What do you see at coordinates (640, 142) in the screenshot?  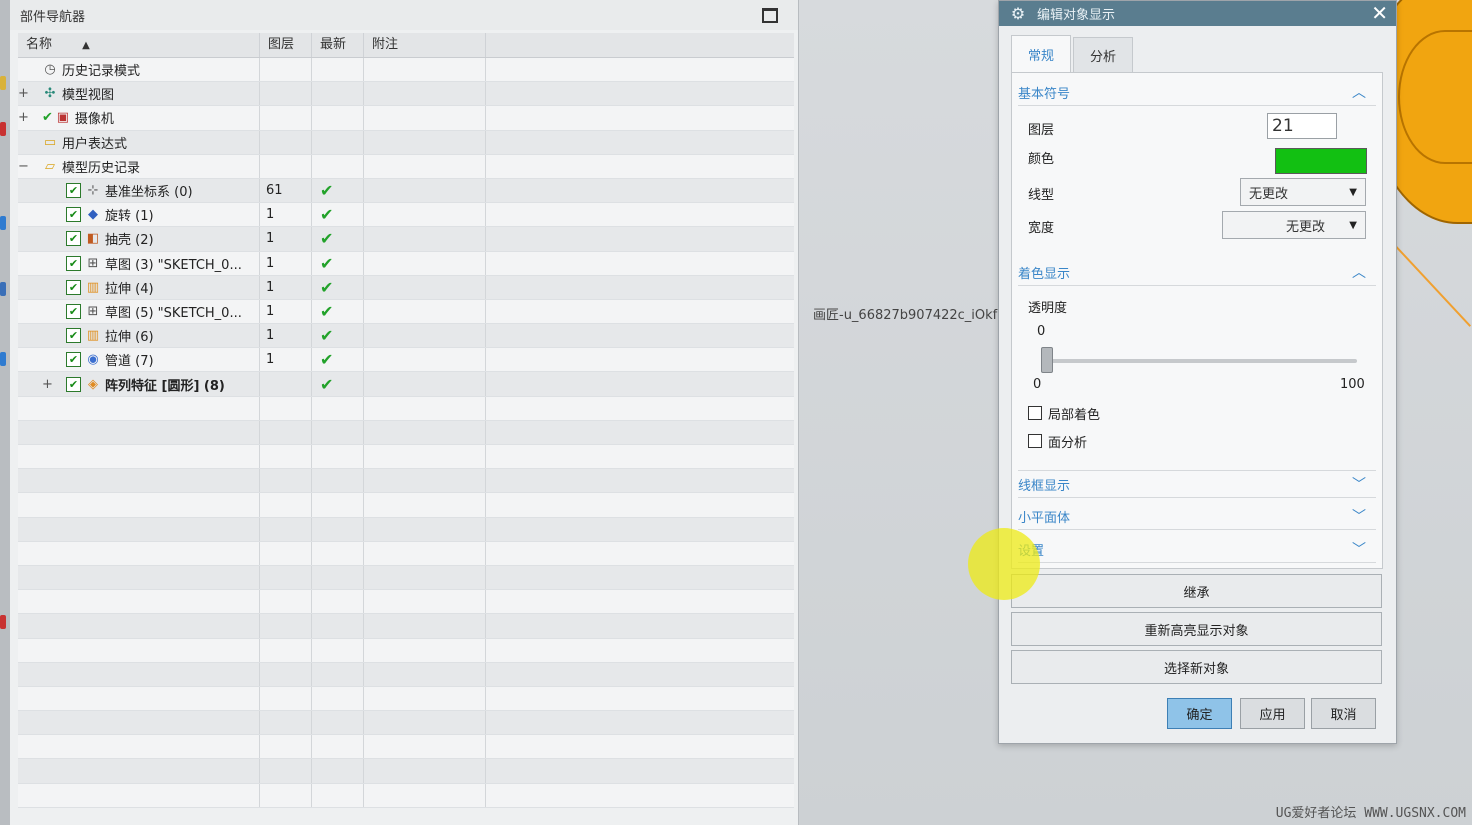 I see `tree-cell-filler` at bounding box center [640, 142].